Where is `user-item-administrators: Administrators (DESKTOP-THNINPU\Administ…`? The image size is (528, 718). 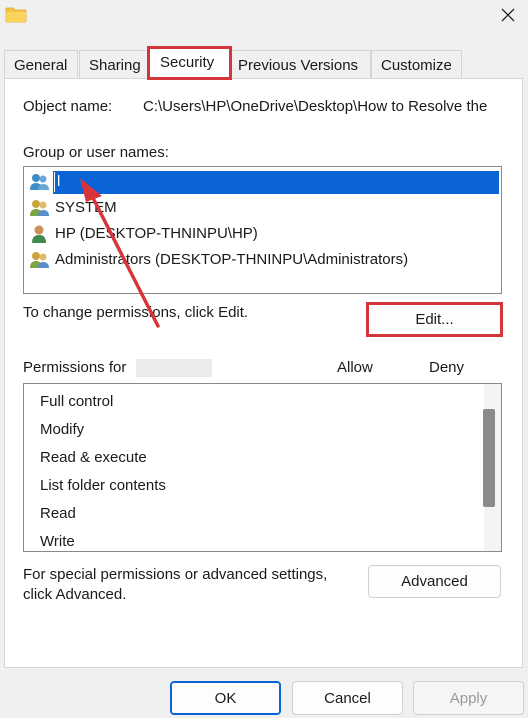 user-item-administrators: Administrators (DESKTOP-THNINPU\Administ… is located at coordinates (264, 260).